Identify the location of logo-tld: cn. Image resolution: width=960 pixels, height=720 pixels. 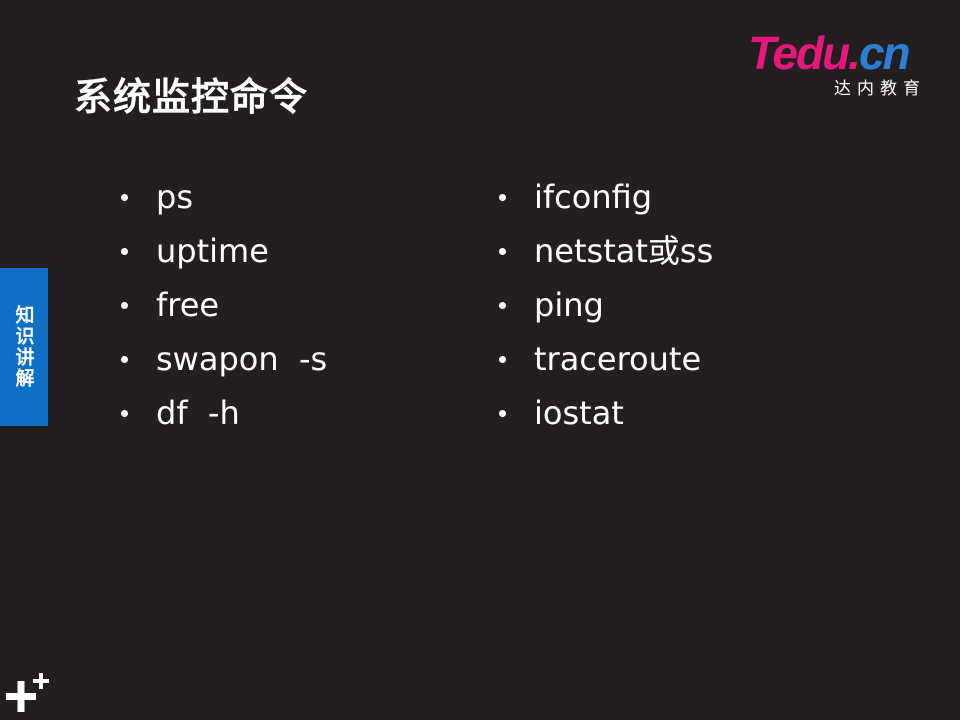
(884, 53).